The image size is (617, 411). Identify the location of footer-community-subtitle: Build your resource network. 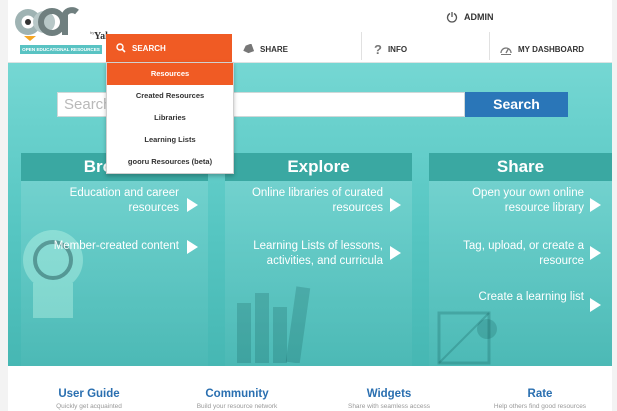
(237, 406).